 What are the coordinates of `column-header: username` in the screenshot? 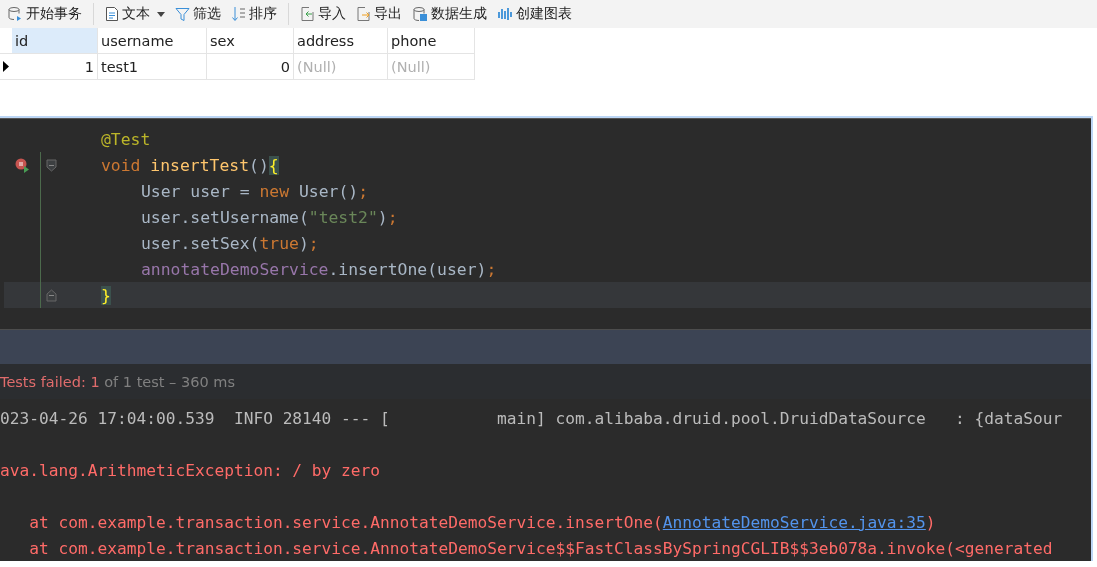 It's located at (152, 41).